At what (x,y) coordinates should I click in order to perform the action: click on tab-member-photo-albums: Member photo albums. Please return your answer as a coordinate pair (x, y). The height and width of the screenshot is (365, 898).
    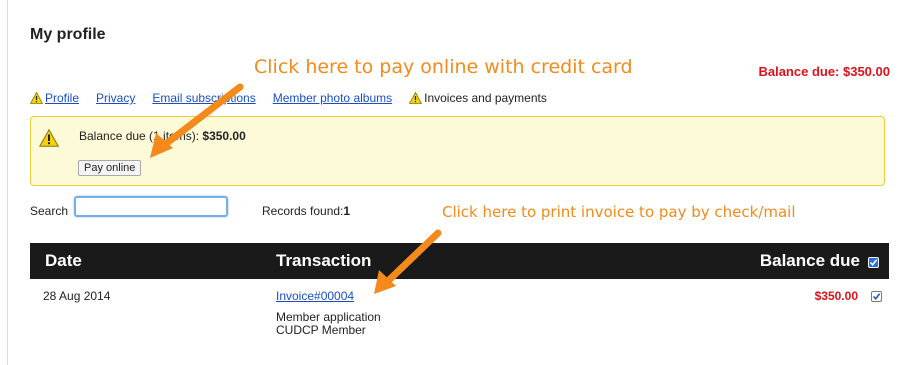
    Looking at the image, I should click on (332, 98).